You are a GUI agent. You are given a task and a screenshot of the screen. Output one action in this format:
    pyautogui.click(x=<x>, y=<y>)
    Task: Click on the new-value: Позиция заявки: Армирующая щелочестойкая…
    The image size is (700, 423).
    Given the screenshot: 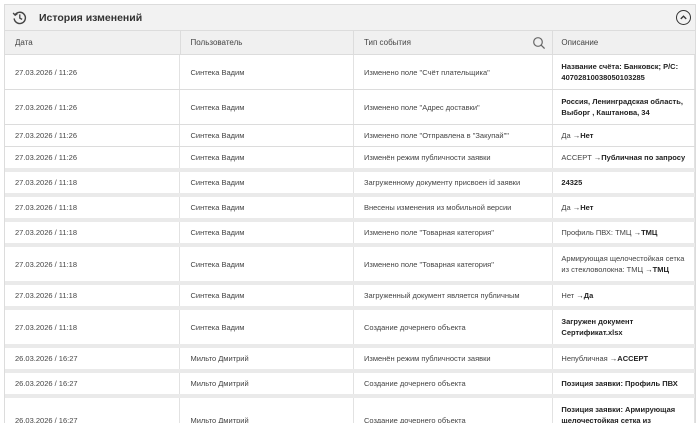 What is the action you would take?
    pyautogui.click(x=618, y=413)
    